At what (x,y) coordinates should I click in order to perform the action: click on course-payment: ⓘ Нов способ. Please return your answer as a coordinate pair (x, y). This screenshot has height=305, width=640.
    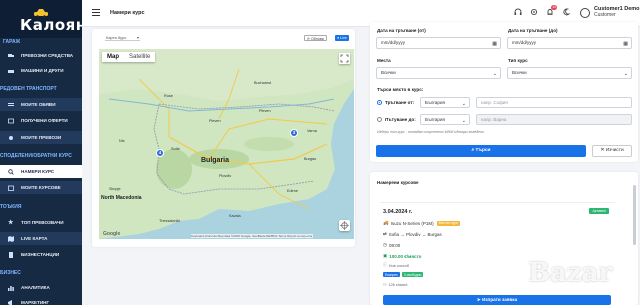
    Looking at the image, I should click on (396, 265).